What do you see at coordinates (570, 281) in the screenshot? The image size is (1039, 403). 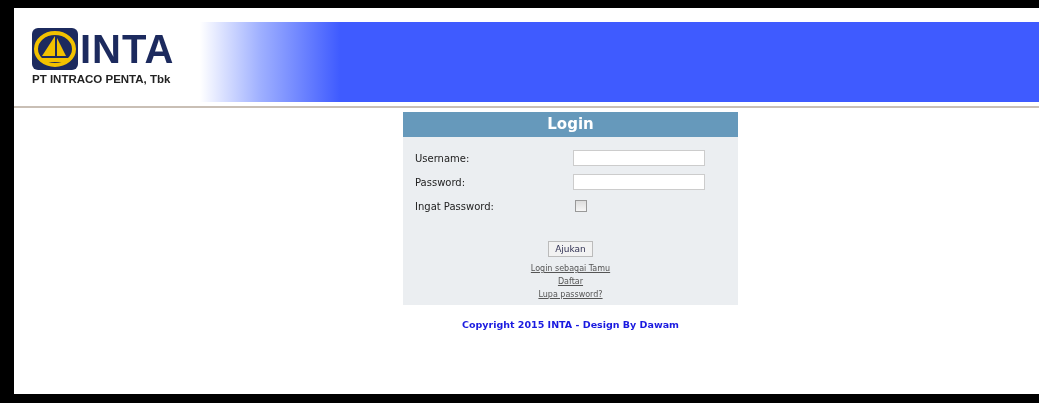 I see `text-link: Daftar` at bounding box center [570, 281].